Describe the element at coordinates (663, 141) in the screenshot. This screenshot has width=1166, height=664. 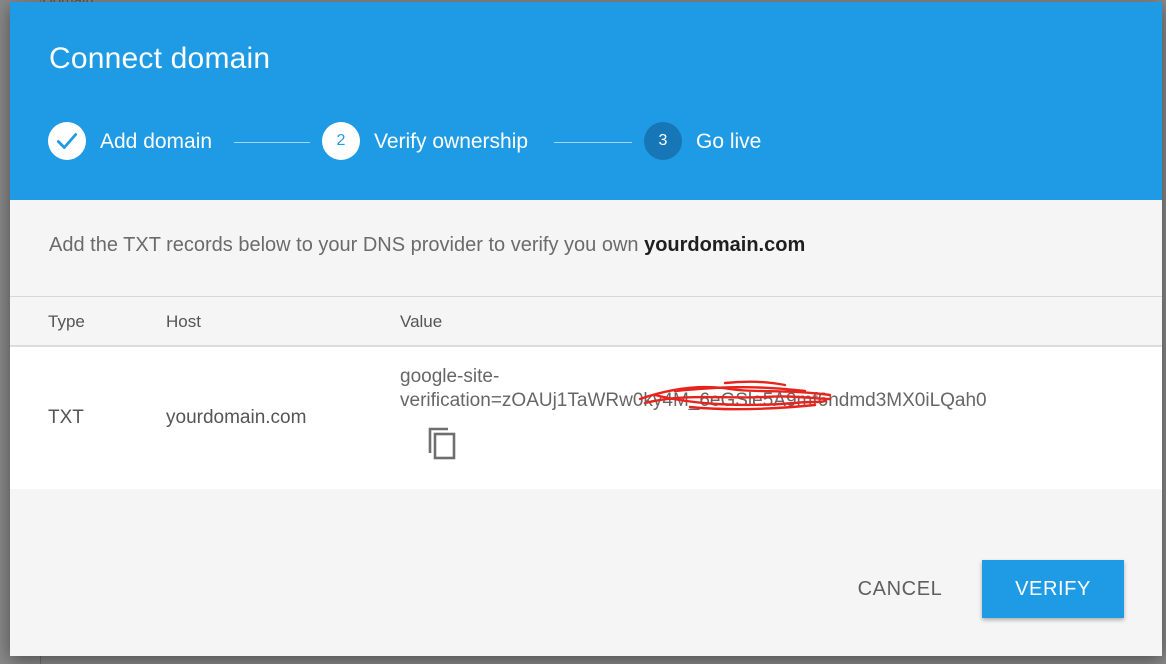
I see `step-3-number: 3` at that location.